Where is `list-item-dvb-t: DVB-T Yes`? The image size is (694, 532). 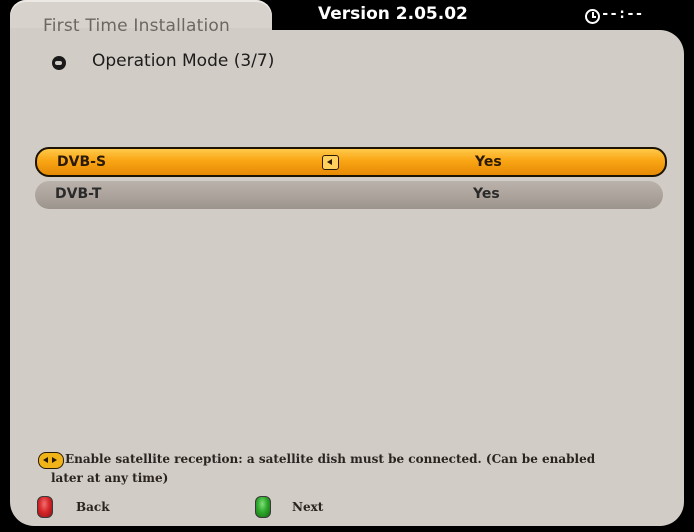
list-item-dvb-t: DVB-T Yes is located at coordinates (349, 195).